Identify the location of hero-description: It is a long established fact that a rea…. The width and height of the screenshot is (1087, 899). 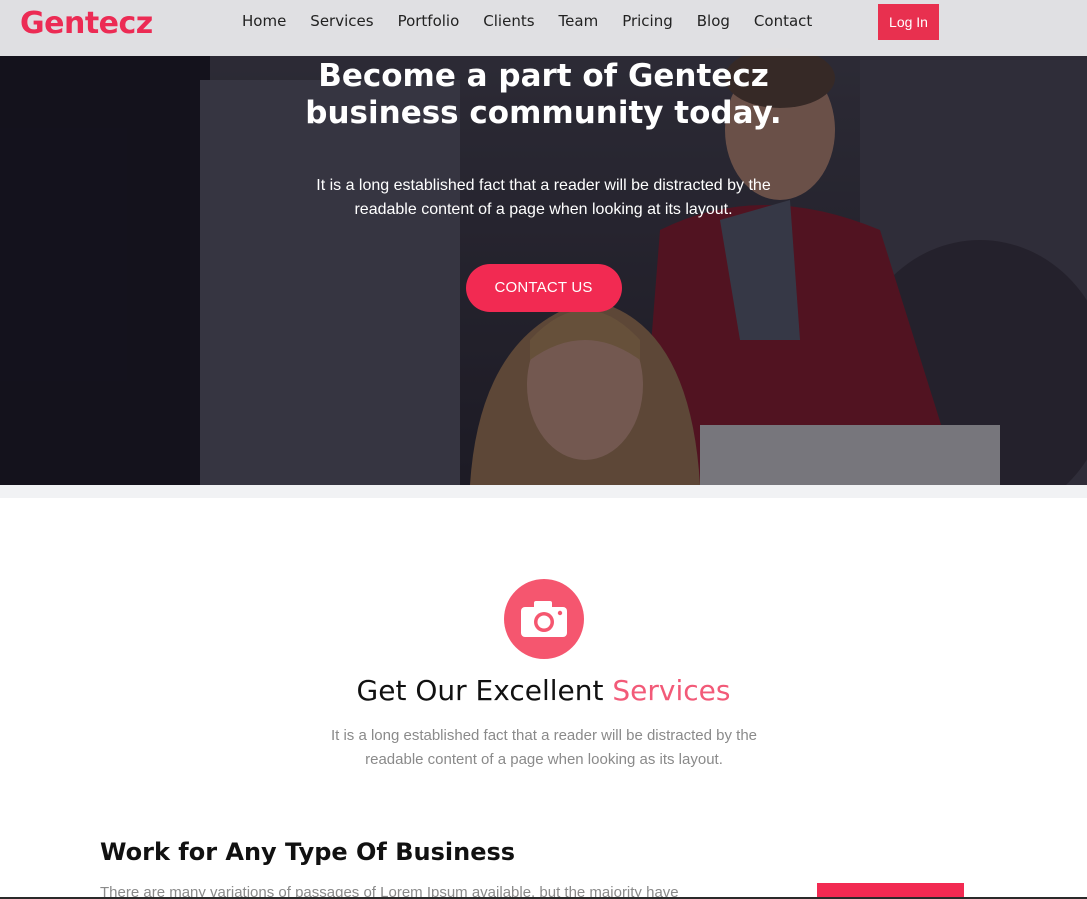
(543, 197).